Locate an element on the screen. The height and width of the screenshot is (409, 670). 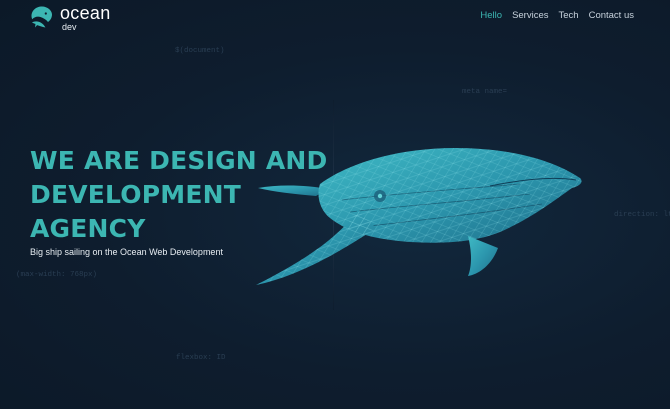
bg-code-label: flexbox: ID is located at coordinates (201, 358).